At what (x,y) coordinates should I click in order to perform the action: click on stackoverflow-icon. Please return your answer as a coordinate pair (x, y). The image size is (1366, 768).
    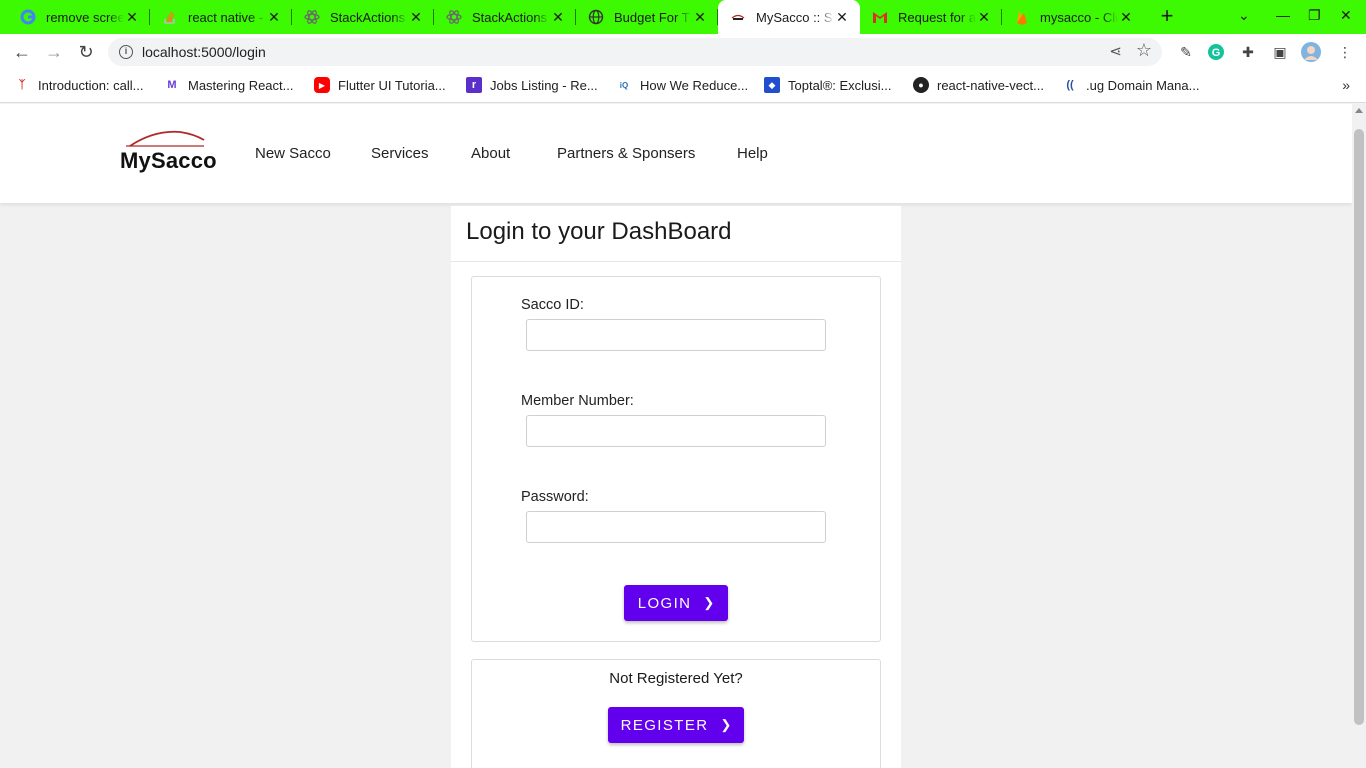
    Looking at the image, I should click on (170, 17).